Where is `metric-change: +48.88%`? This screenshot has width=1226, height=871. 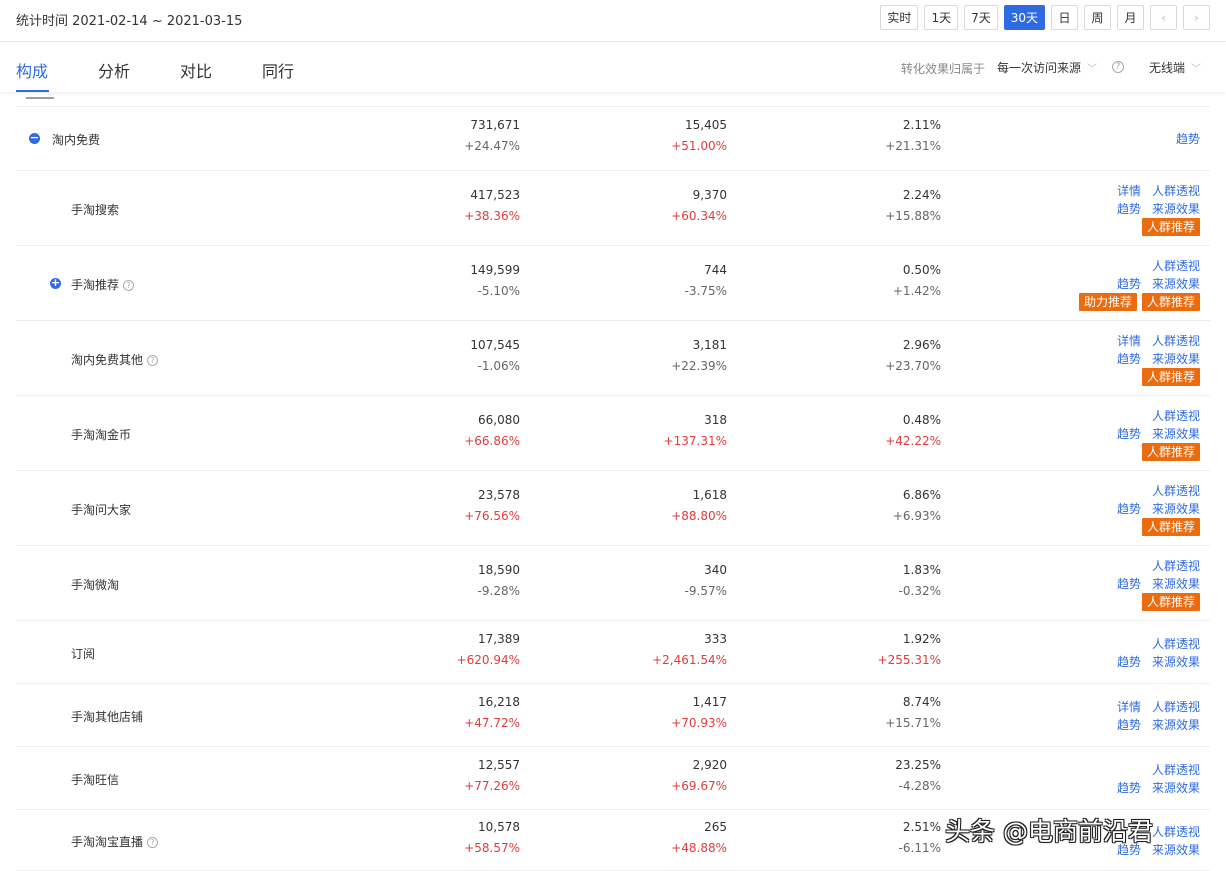
metric-change: +48.88% is located at coordinates (699, 848).